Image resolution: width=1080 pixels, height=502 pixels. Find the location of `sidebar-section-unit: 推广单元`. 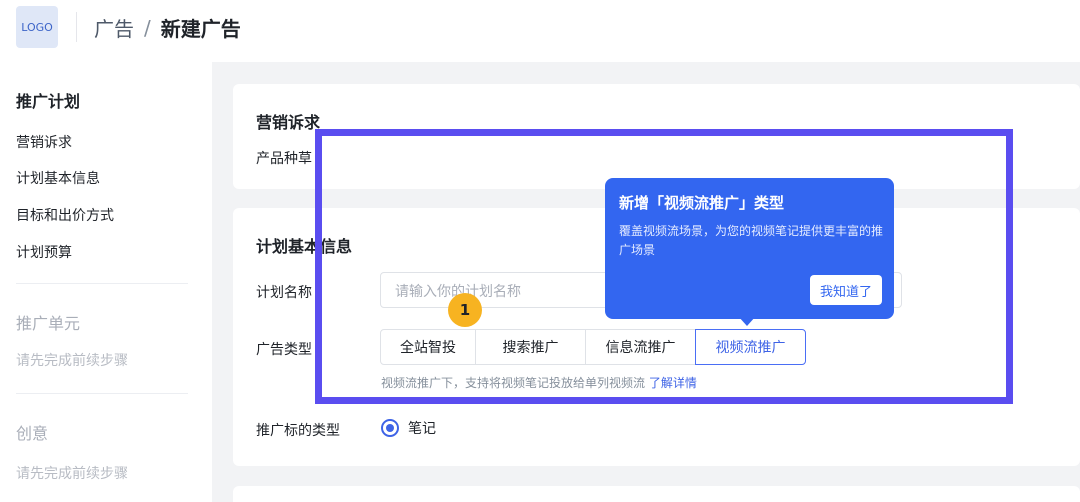

sidebar-section-unit: 推广单元 is located at coordinates (48, 323).